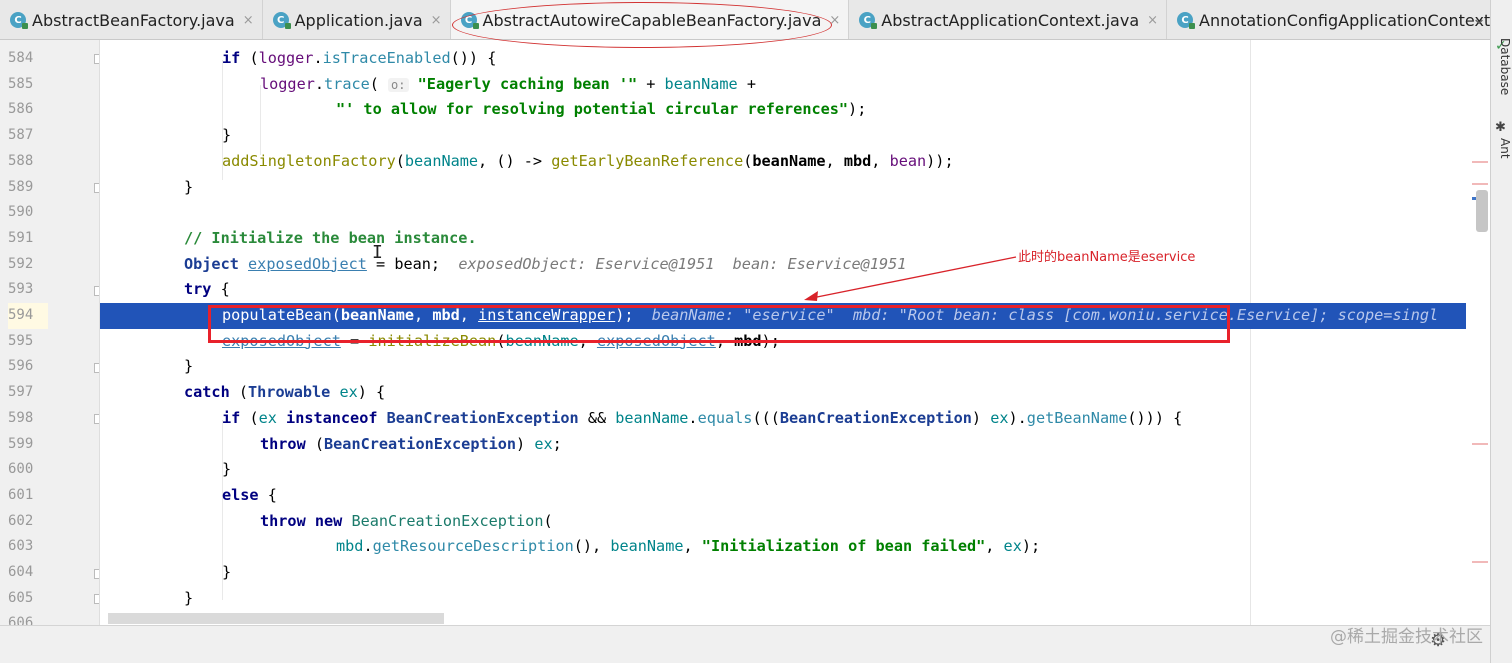 The width and height of the screenshot is (1512, 663). I want to click on line-number: 592, so click(21, 263).